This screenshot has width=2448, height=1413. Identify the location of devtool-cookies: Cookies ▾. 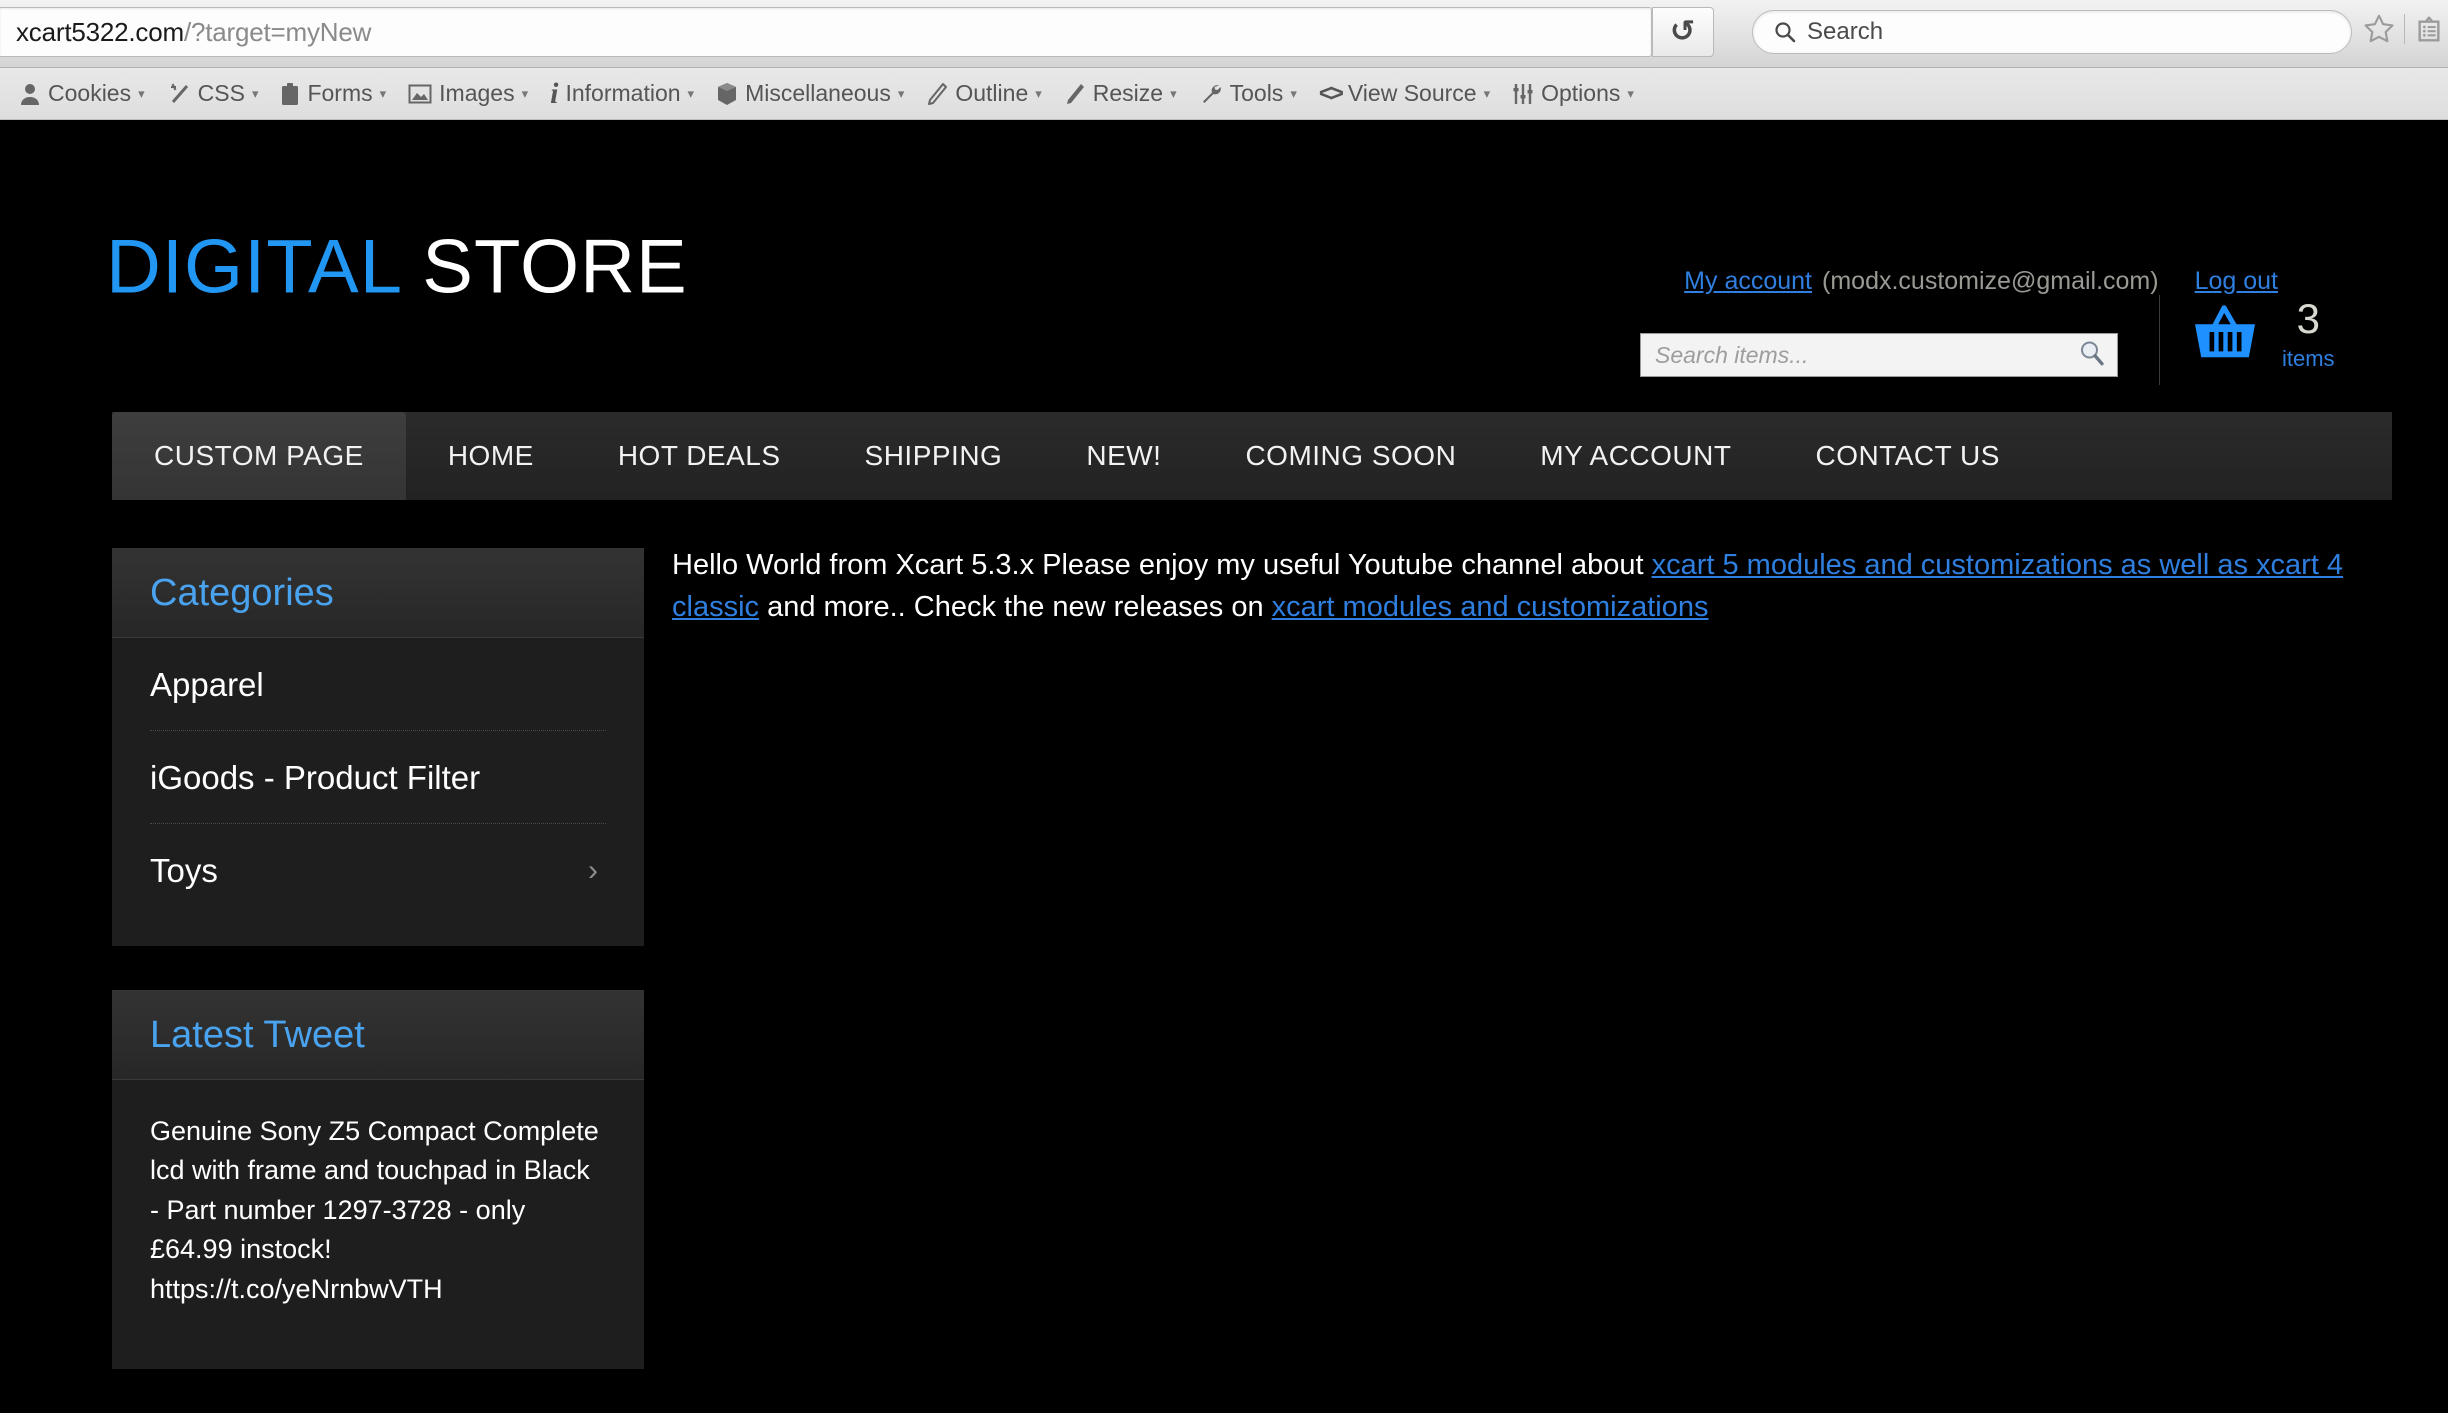
(82, 94).